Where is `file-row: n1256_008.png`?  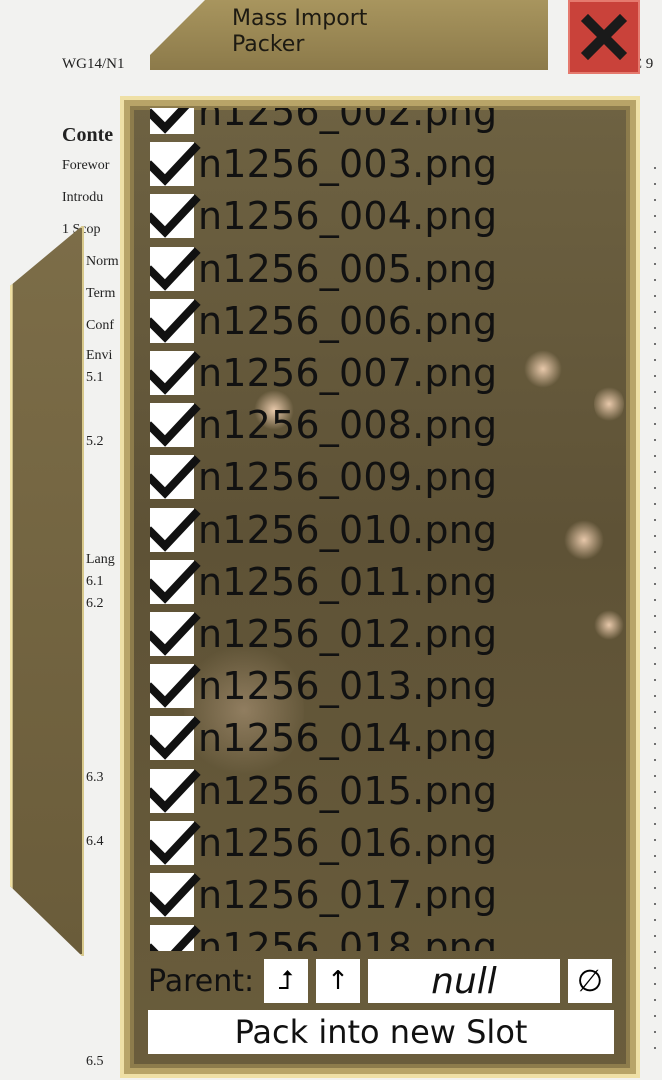 file-row: n1256_008.png is located at coordinates (385, 425).